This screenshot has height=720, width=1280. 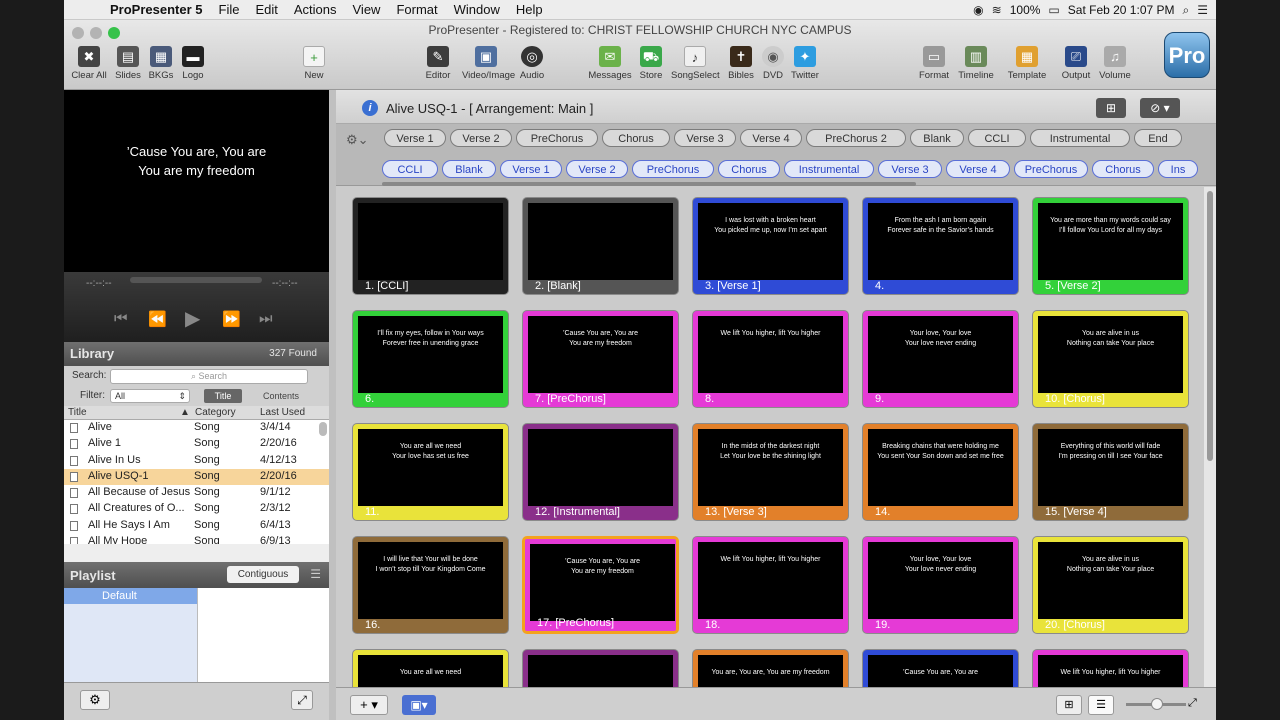 I want to click on menu-window: Window, so click(x=477, y=9).